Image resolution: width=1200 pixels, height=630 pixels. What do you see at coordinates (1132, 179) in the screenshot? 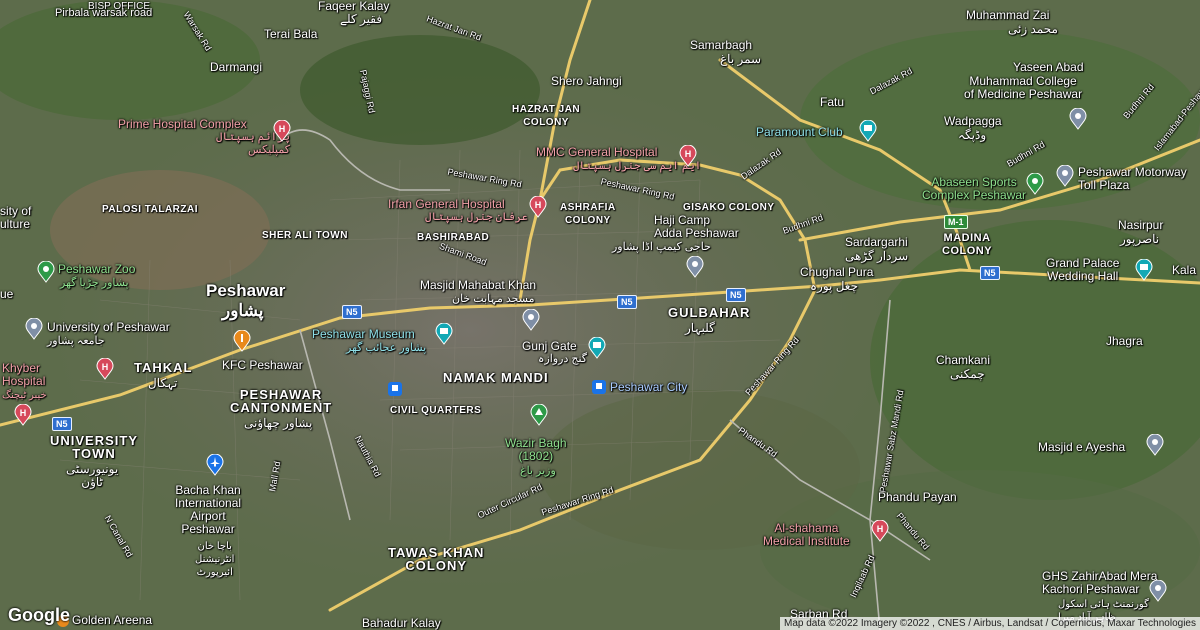
I see `poi-peshawar-motorway: Peshawar Motorway Toll Plaza` at bounding box center [1132, 179].